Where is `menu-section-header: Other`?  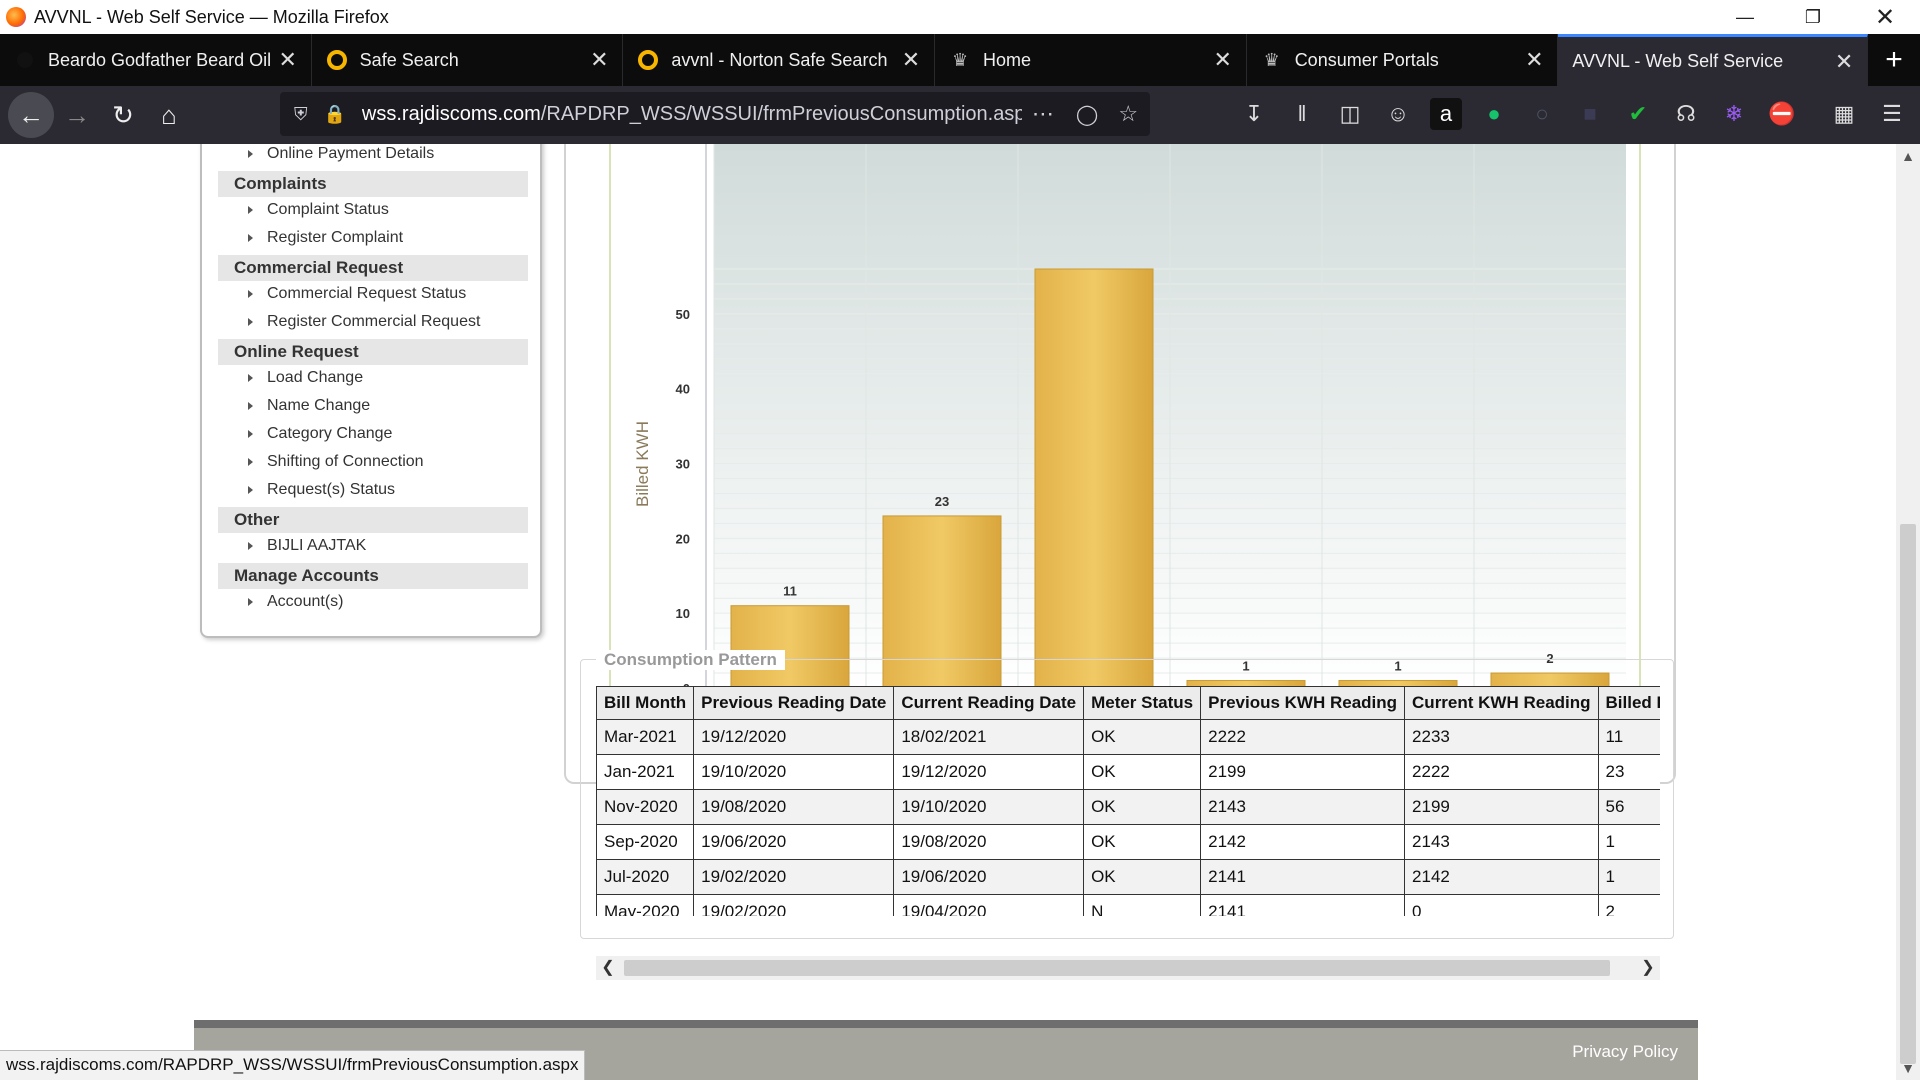
menu-section-header: Other is located at coordinates (373, 520).